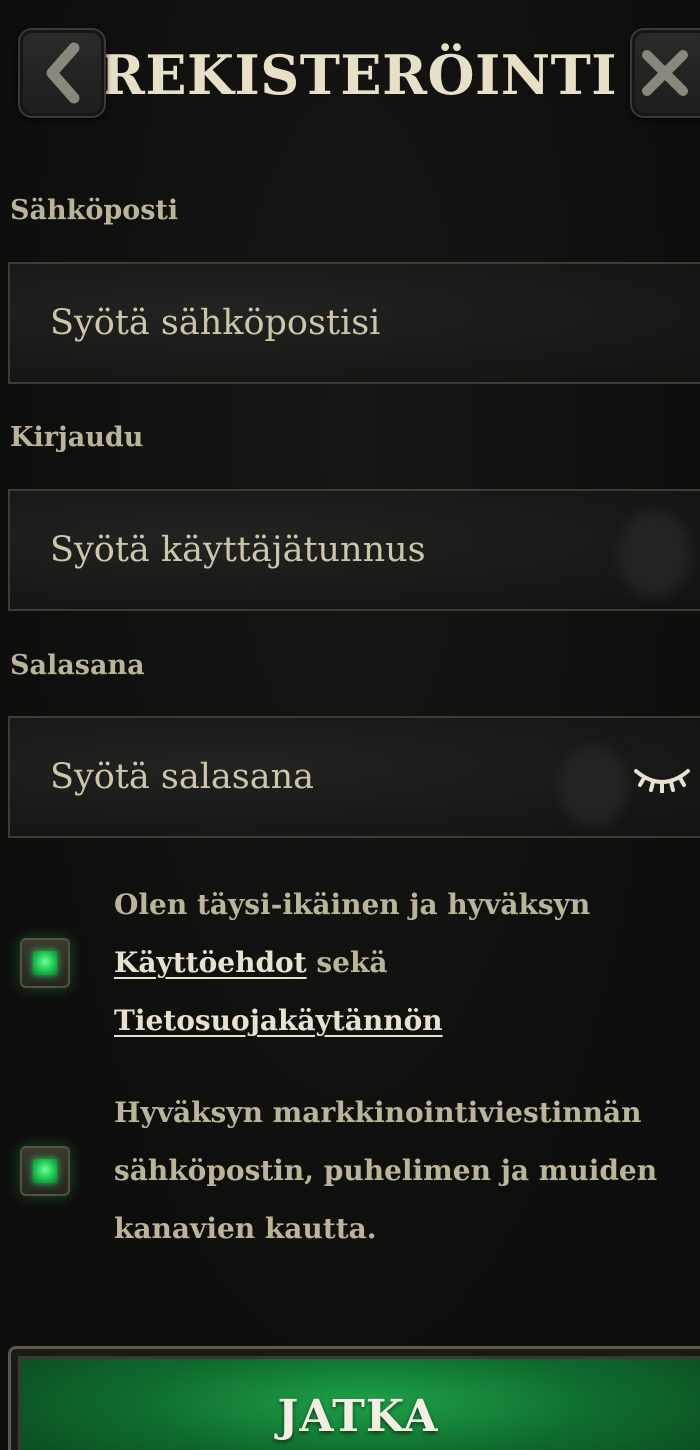  Describe the element at coordinates (77, 665) in the screenshot. I see `password-label: Salasana` at that location.